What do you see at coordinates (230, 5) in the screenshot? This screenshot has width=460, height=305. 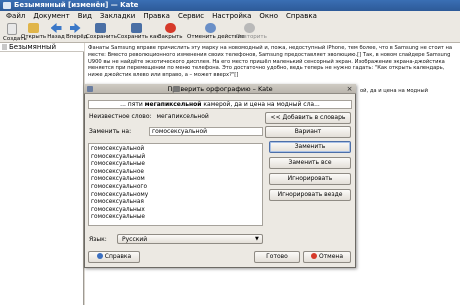 I see `window-titlebar: Безымянный [изменён] — Kate` at bounding box center [230, 5].